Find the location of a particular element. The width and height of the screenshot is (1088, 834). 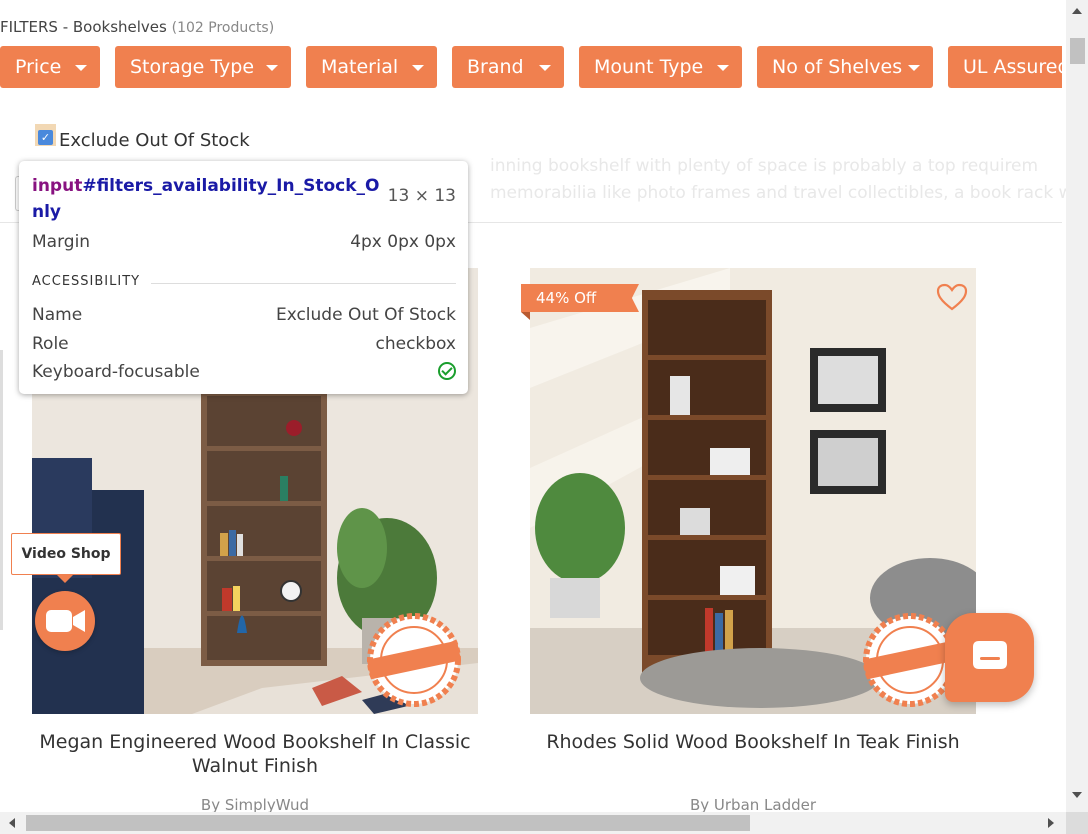

video-camera-icon is located at coordinates (65, 621).